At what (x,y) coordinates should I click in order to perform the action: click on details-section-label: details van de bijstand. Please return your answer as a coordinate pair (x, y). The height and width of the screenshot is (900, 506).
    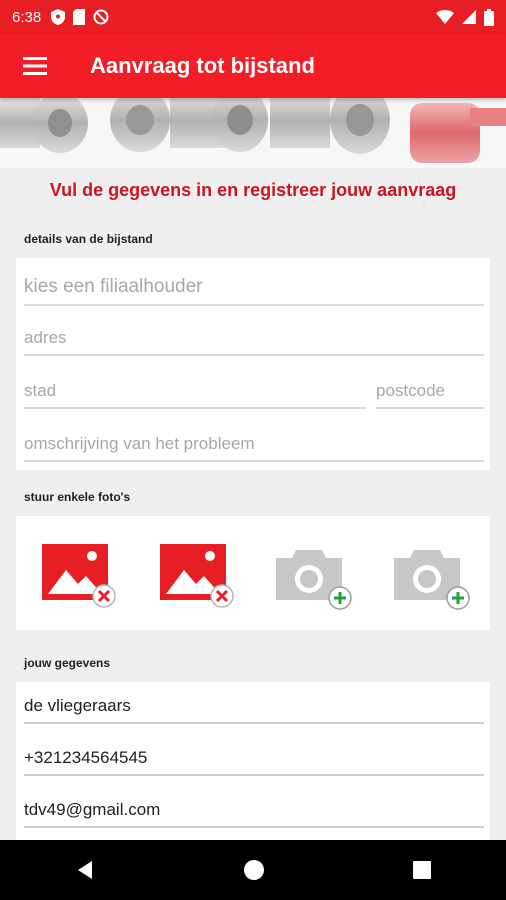
    Looking at the image, I should click on (88, 239).